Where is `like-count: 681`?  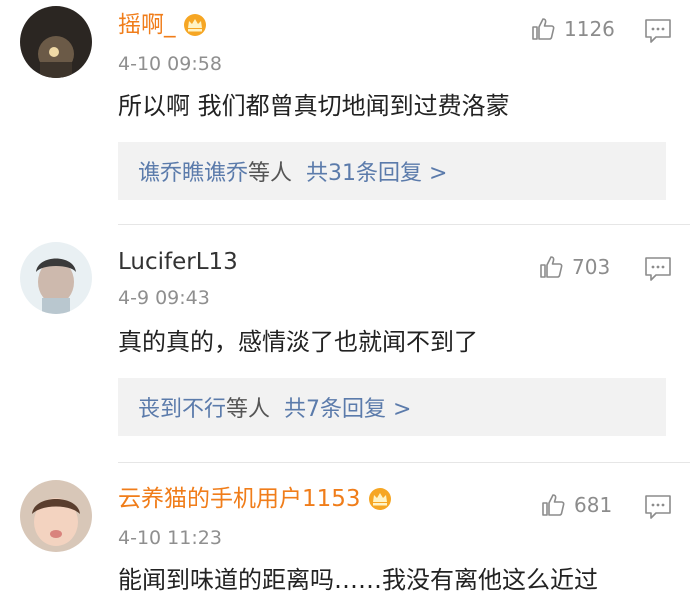
like-count: 681 is located at coordinates (593, 505).